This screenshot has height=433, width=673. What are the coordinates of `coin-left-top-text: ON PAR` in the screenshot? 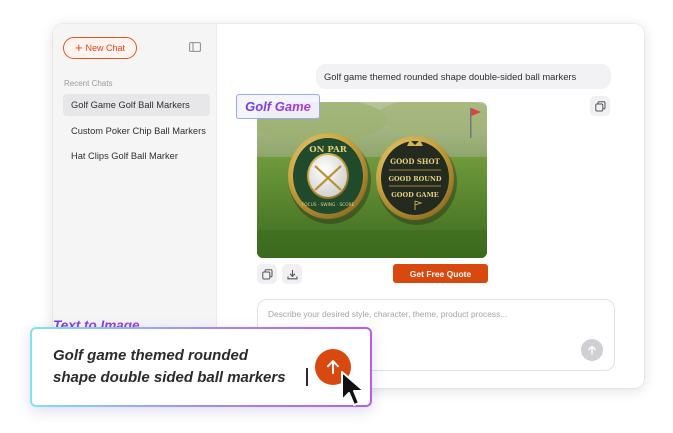 It's located at (328, 150).